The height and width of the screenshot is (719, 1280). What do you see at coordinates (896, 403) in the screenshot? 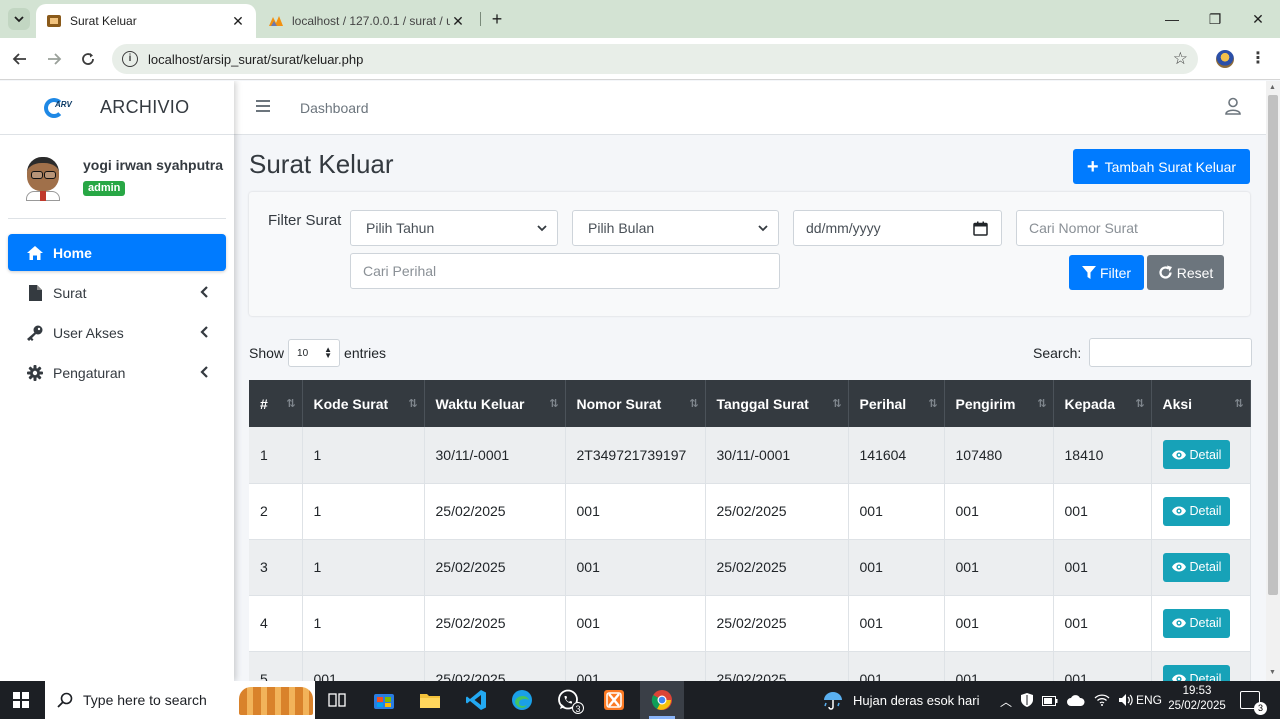
I see `column-header-perihal: Perihal ⇅` at bounding box center [896, 403].